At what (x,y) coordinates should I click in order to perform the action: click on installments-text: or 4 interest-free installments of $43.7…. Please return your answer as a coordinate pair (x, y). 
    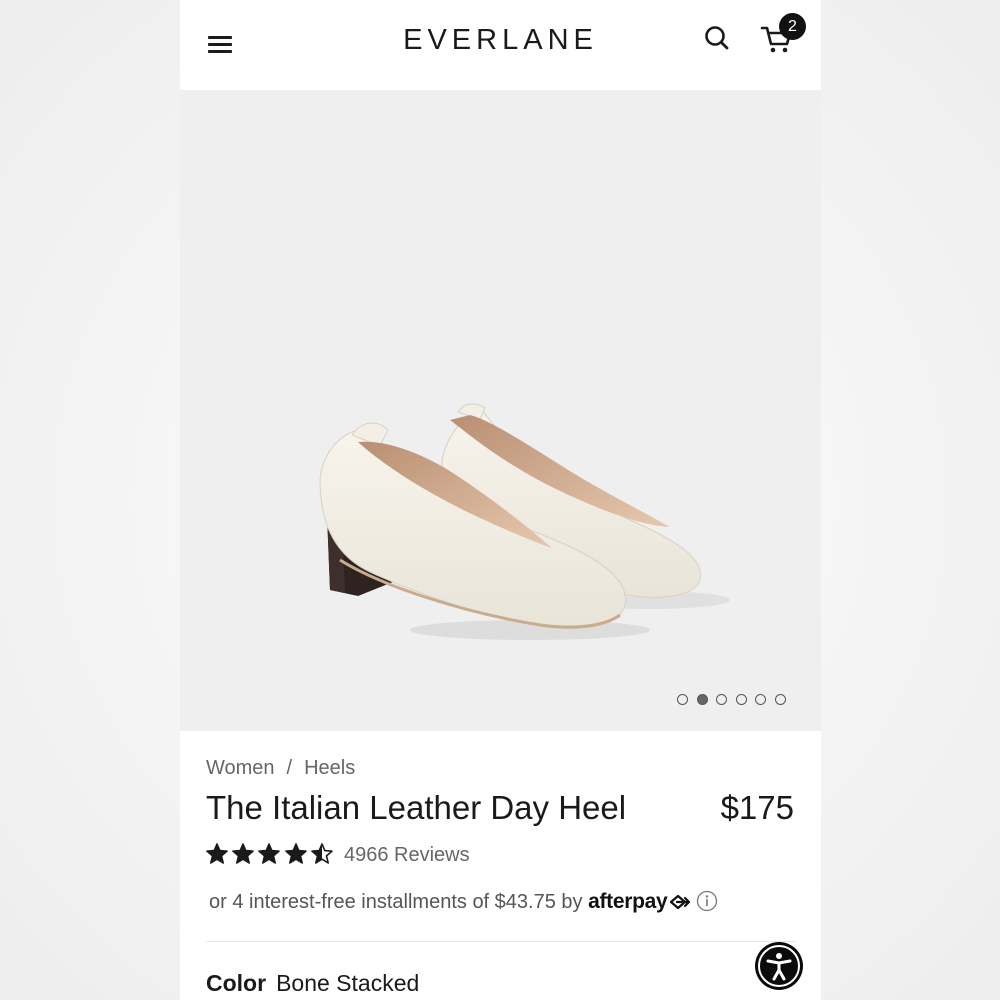
    Looking at the image, I should click on (396, 902).